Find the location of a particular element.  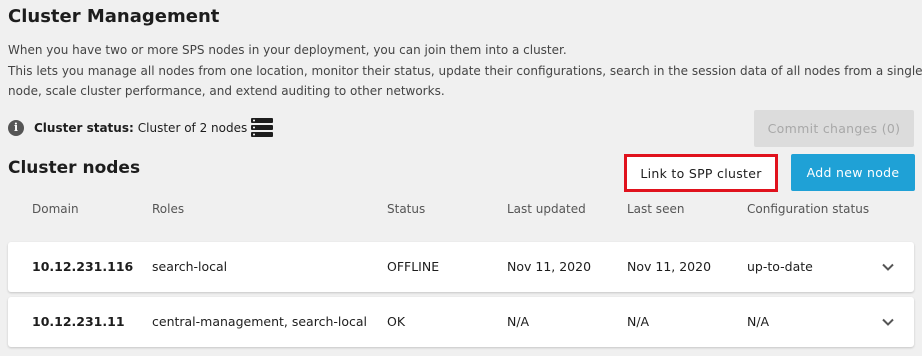

page-title: Cluster Management is located at coordinates (114, 16).